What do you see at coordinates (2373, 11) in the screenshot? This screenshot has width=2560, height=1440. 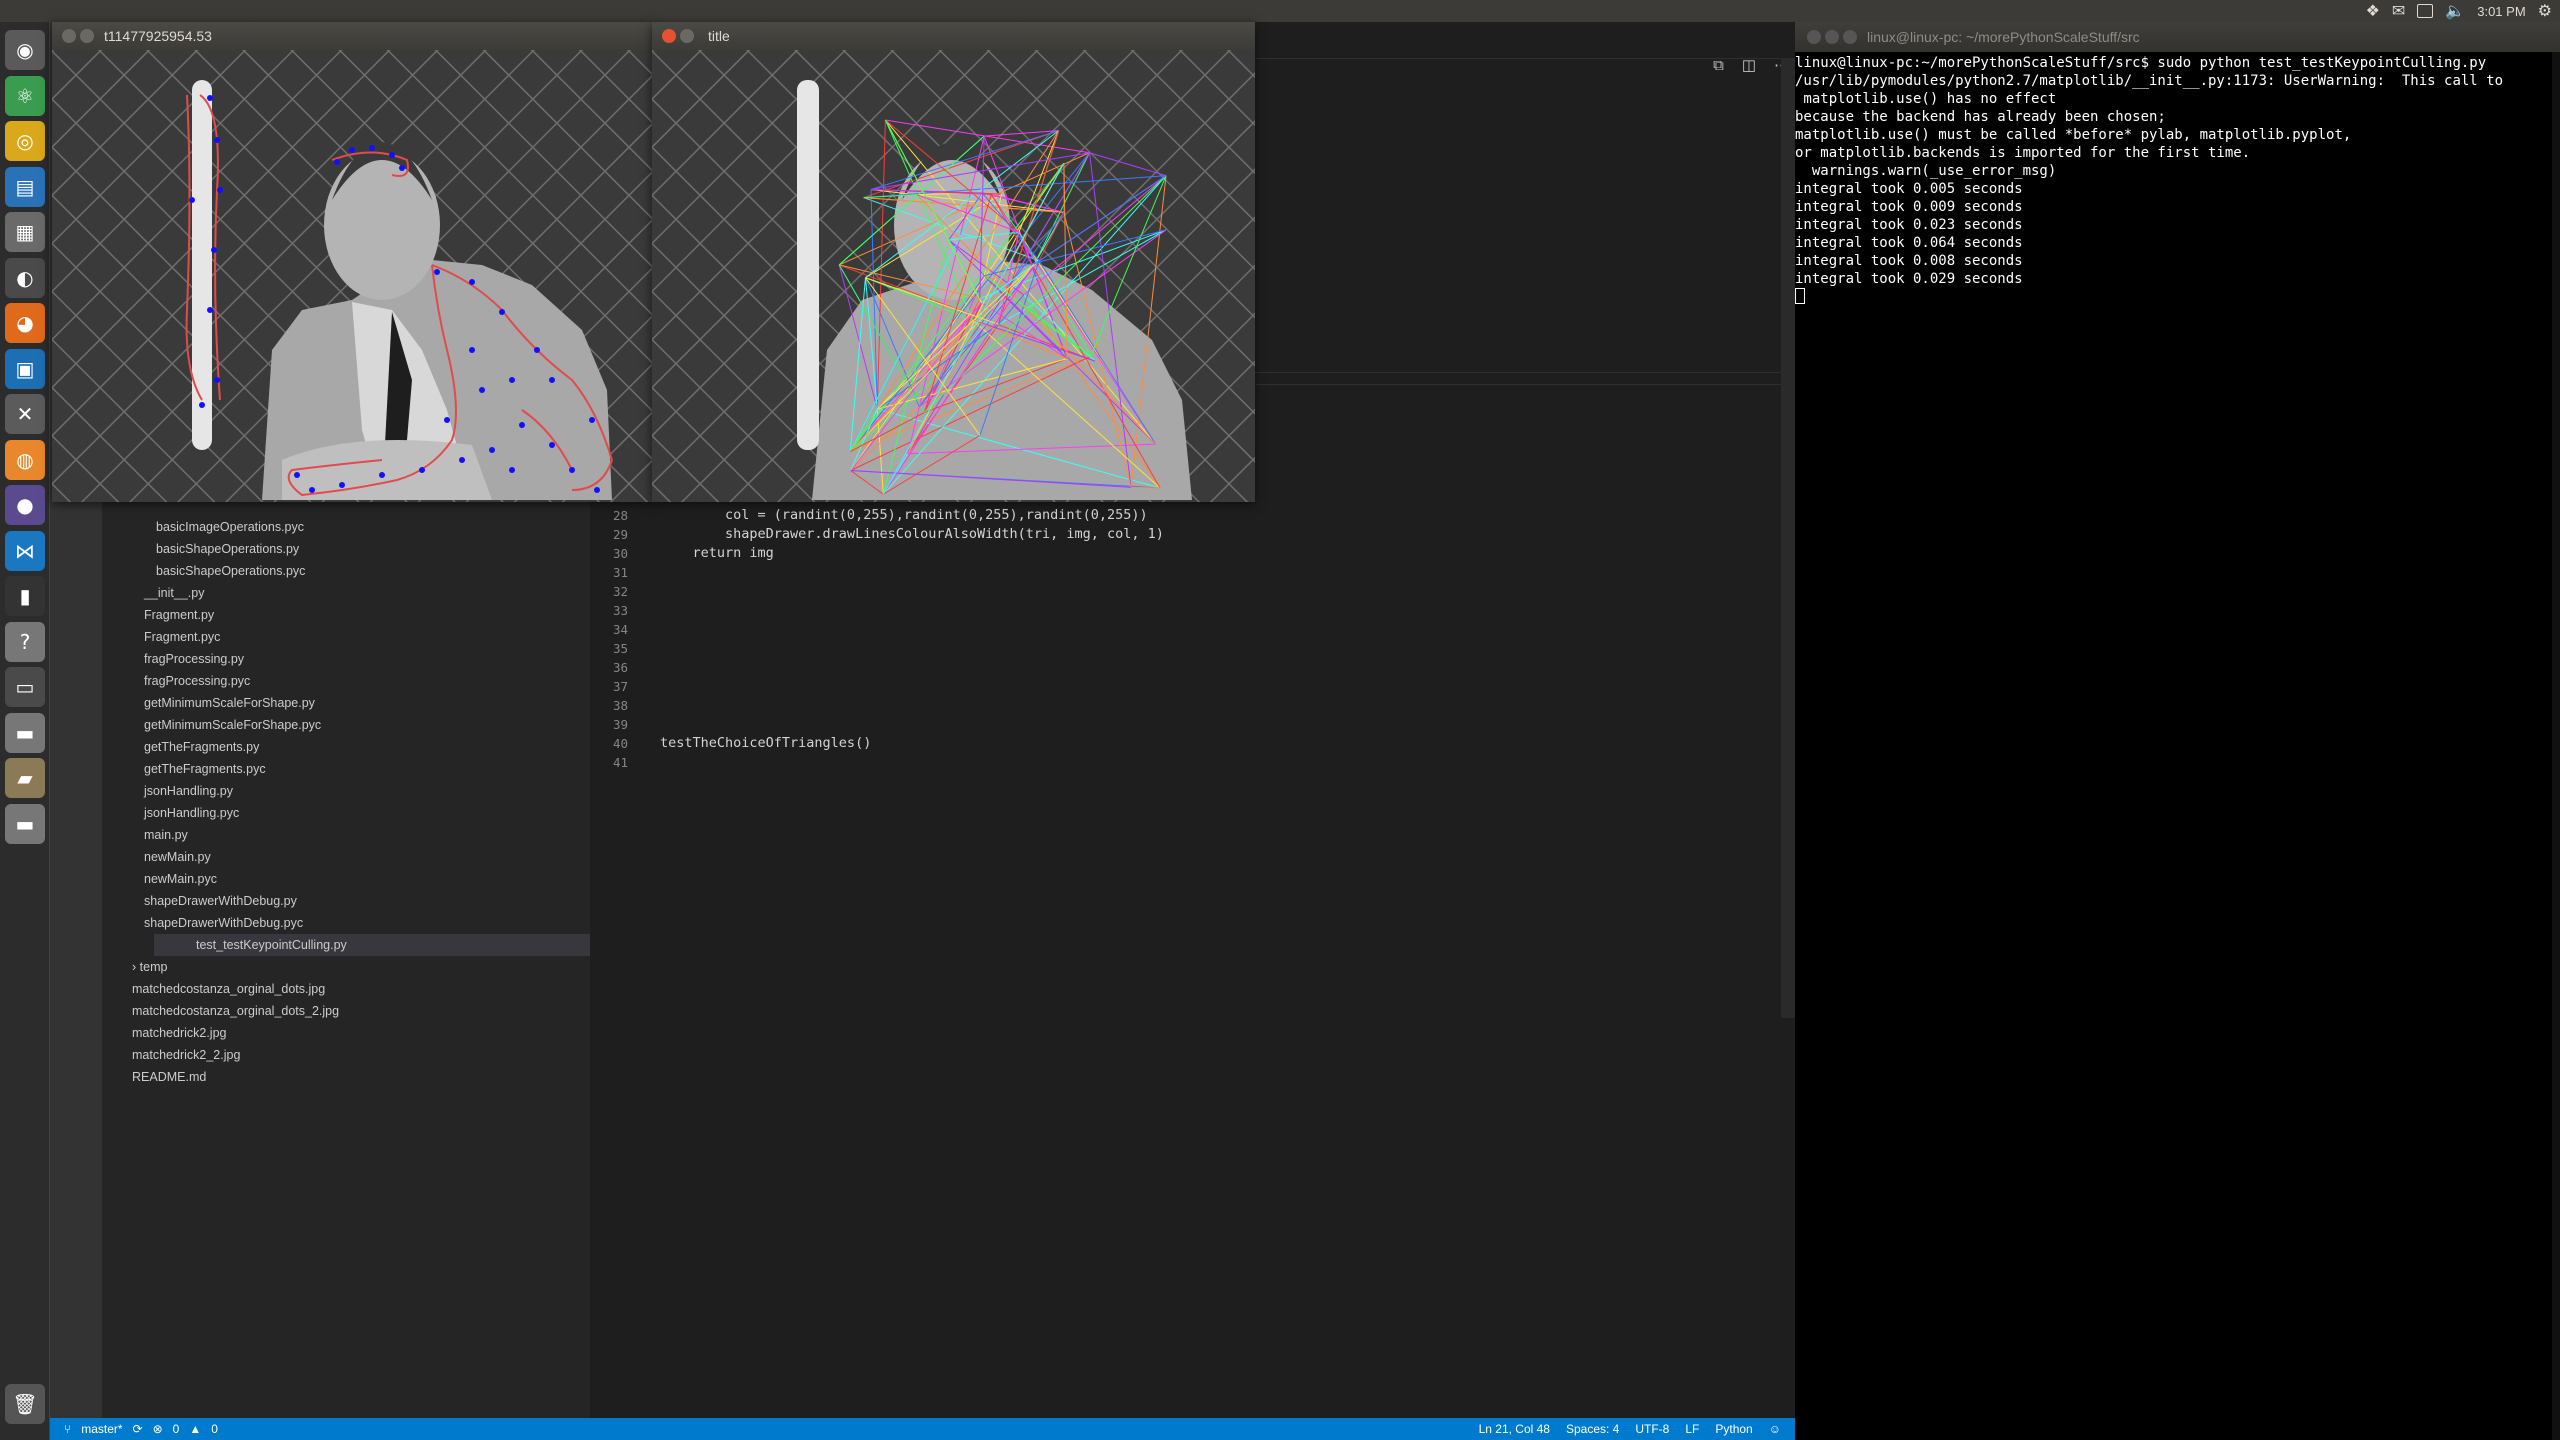 I see `dropbox-icon: ❖` at bounding box center [2373, 11].